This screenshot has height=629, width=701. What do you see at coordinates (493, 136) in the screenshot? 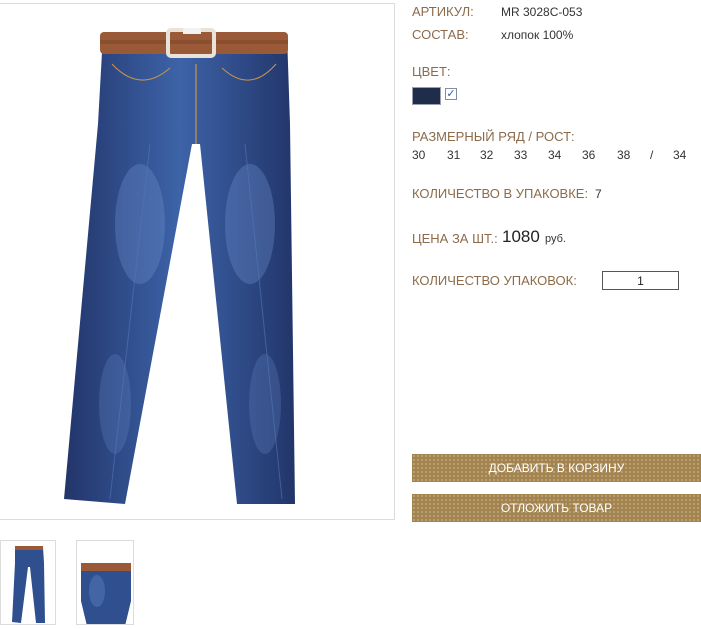
I see `sizes-label: РАЗМЕРНЫЙ РЯД / РОСТ:` at bounding box center [493, 136].